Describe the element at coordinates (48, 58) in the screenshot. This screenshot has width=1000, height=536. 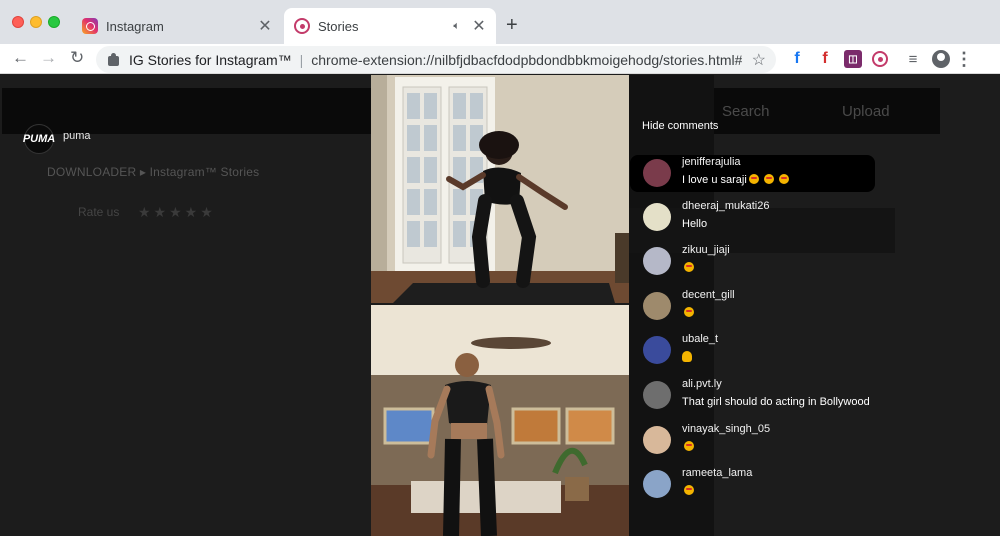
I see `forward-arrow-icon: →` at that location.